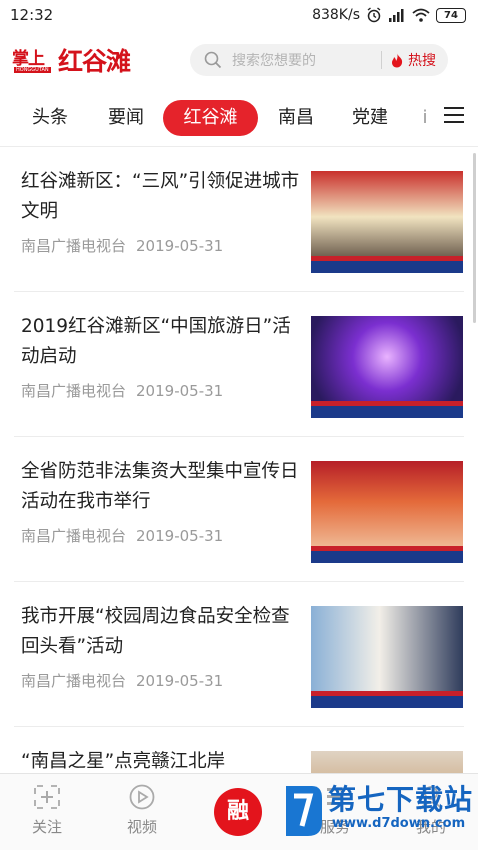 The width and height of the screenshot is (478, 850). Describe the element at coordinates (396, 15) in the screenshot. I see `signal-icon` at that location.